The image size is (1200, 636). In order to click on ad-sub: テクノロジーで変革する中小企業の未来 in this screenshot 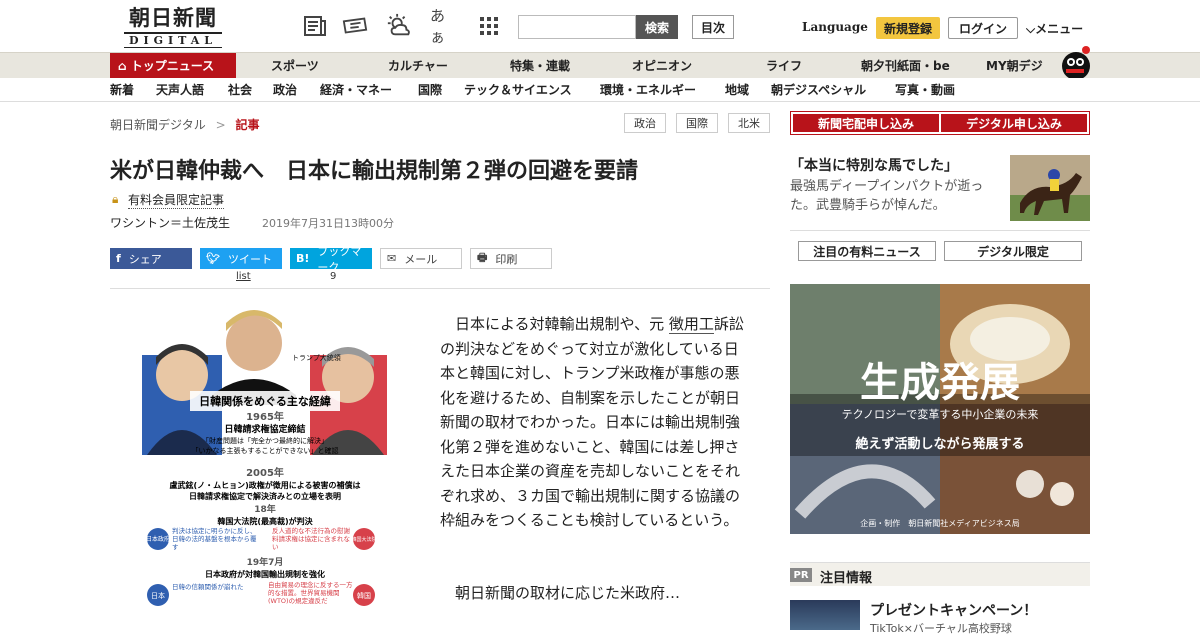, I will do `click(940, 414)`.